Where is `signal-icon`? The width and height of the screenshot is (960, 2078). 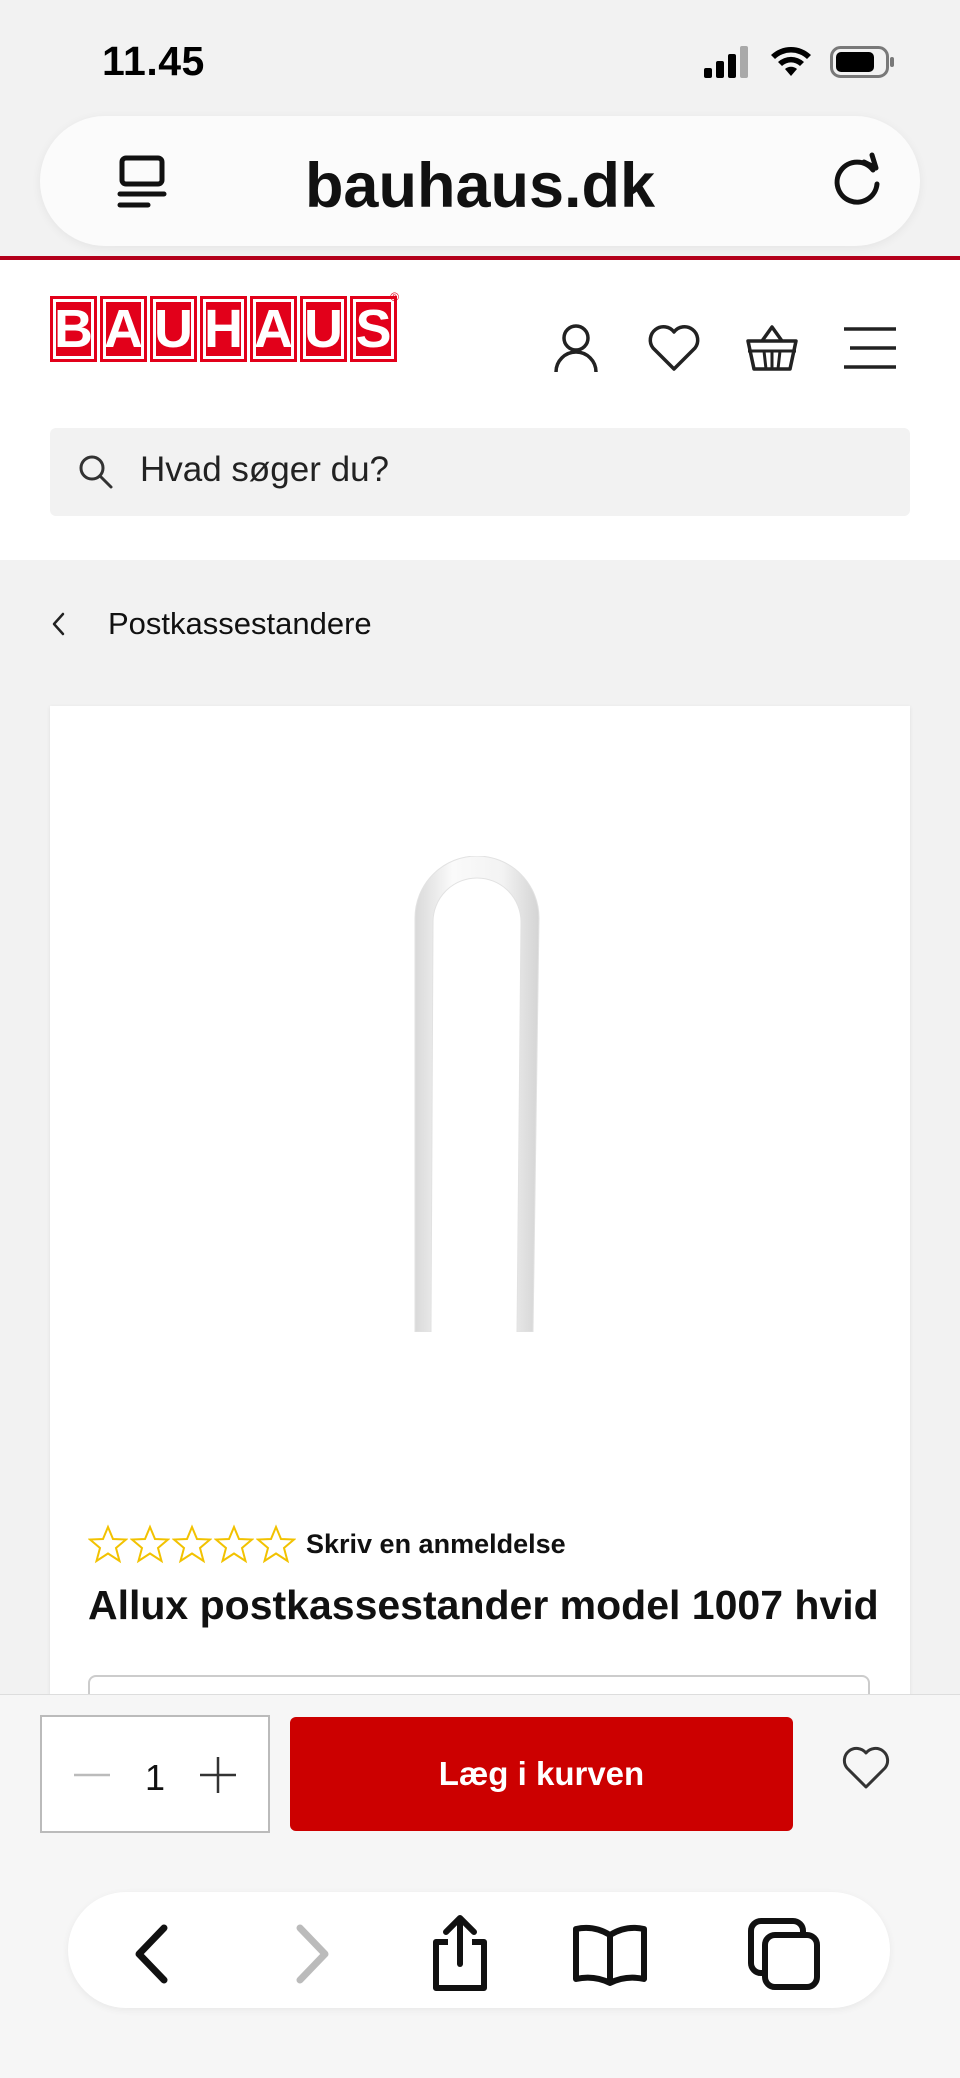
signal-icon is located at coordinates (726, 62).